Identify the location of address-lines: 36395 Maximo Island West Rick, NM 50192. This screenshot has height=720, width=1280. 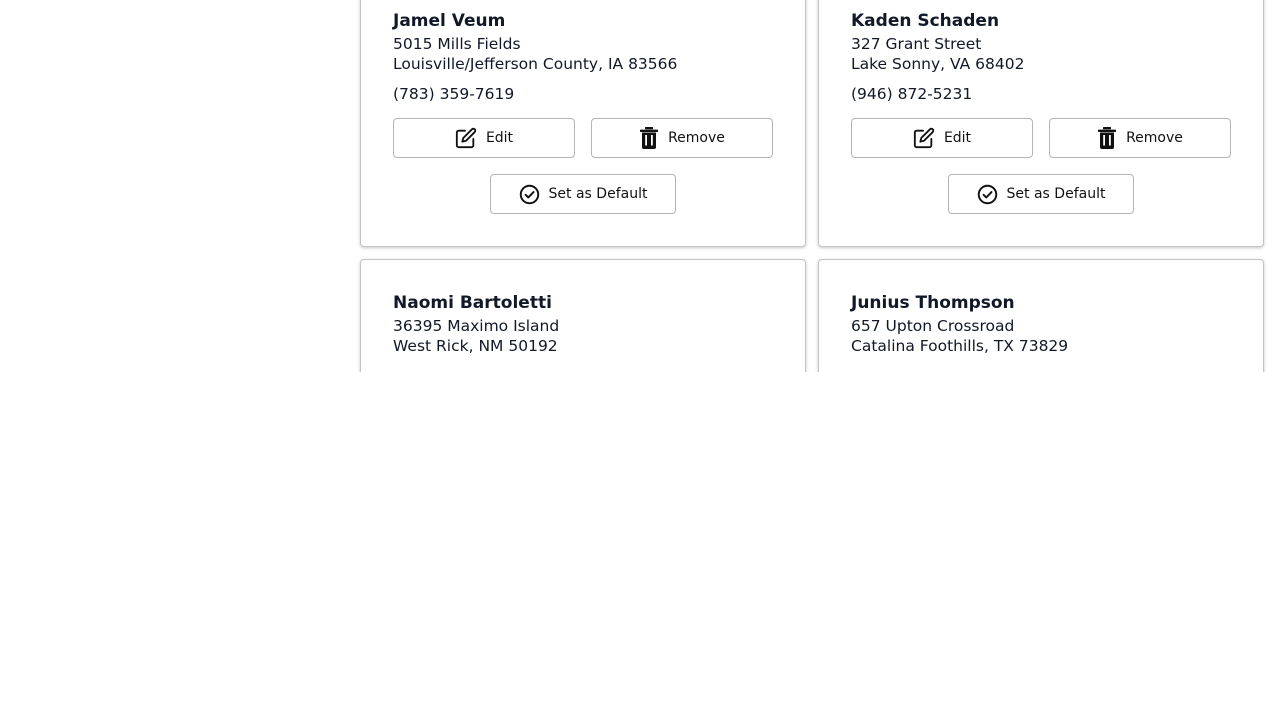
(476, 336).